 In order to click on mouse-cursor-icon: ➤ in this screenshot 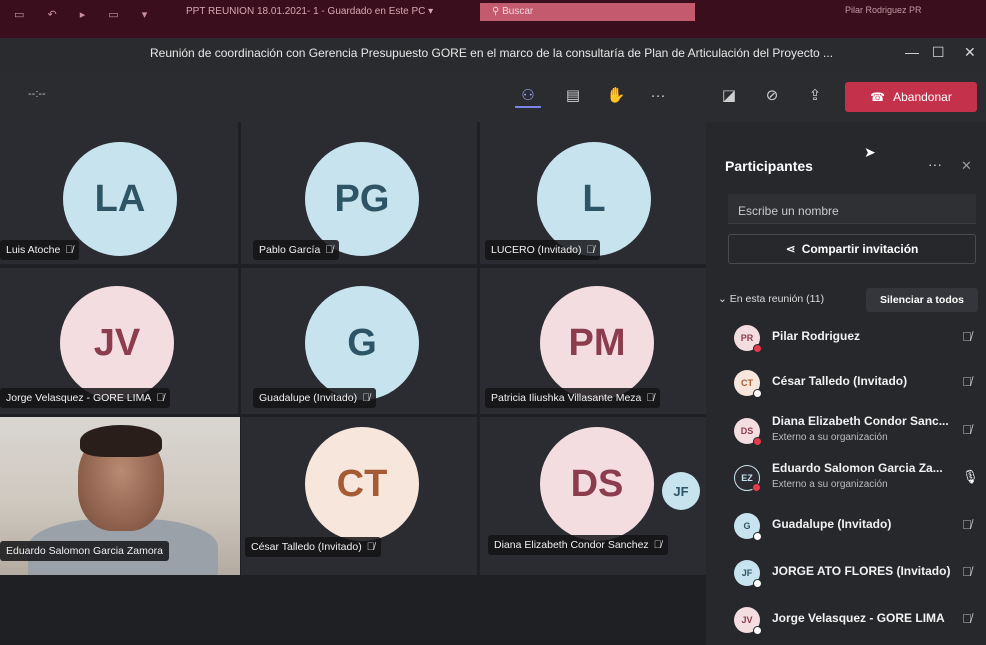, I will do `click(870, 152)`.